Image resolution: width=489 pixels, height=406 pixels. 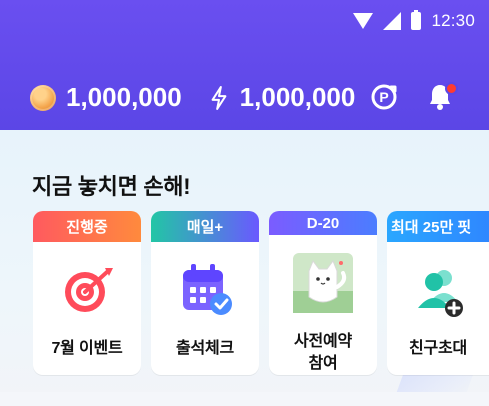 What do you see at coordinates (438, 290) in the screenshot?
I see `add-friend-icon` at bounding box center [438, 290].